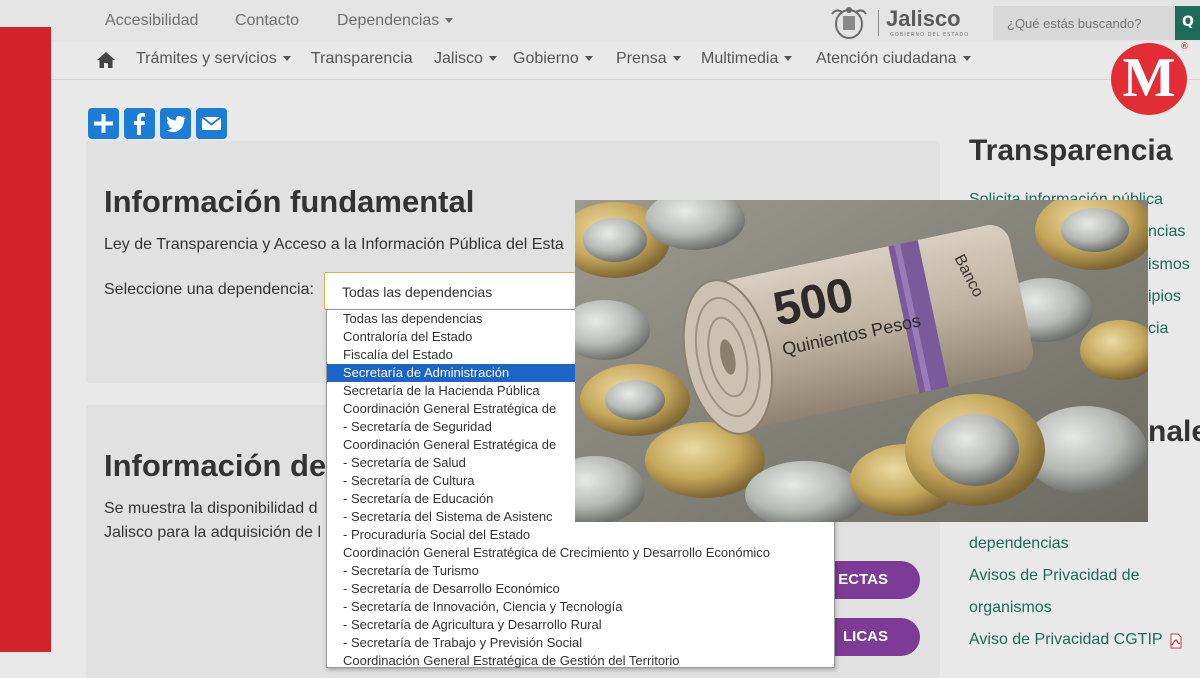 This screenshot has width=1200, height=678. I want to click on dependencias-menu: Dependencias, so click(395, 21).